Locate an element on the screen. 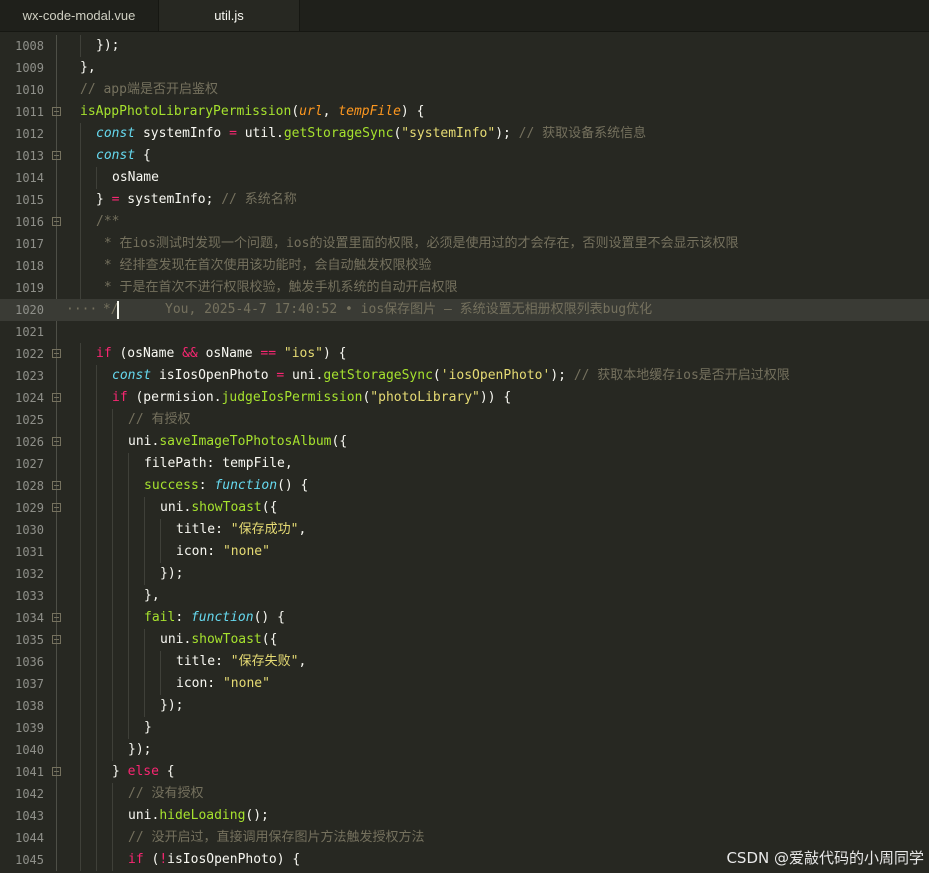  code-line: 1019 * 于是在首次不进行权限校验，触发手机系统的自动开启权限 is located at coordinates (464, 288).